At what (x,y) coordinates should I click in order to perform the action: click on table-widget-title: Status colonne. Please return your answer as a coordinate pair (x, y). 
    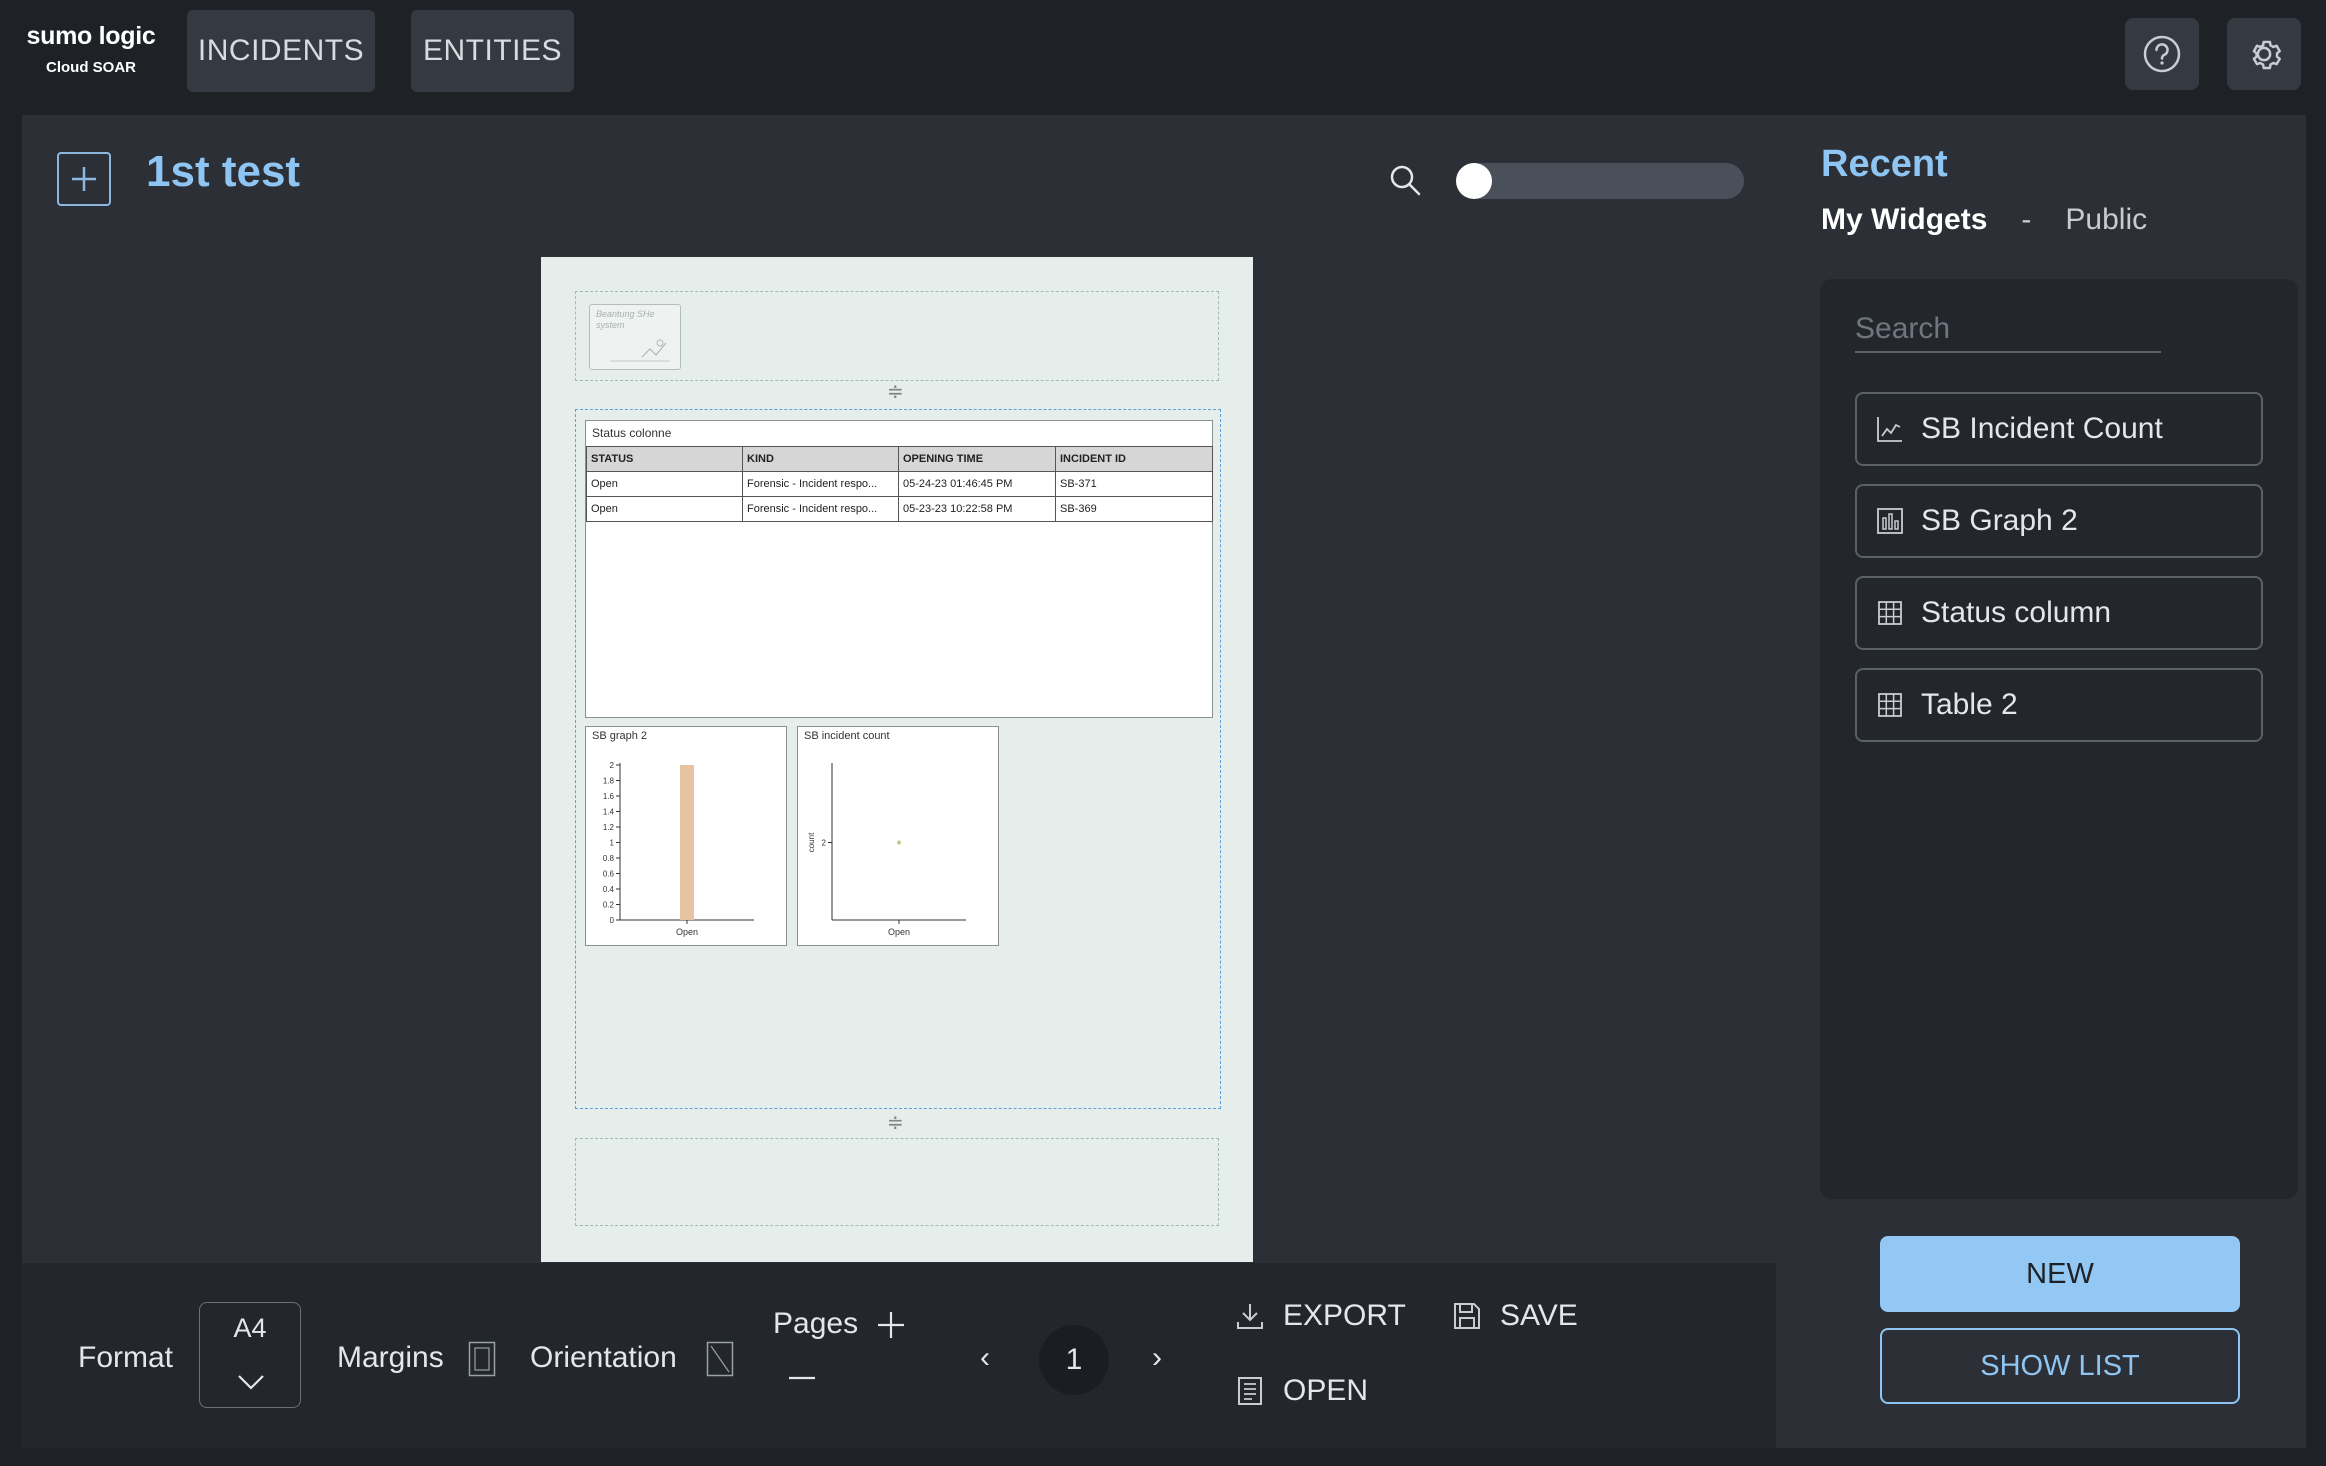
    Looking at the image, I should click on (632, 433).